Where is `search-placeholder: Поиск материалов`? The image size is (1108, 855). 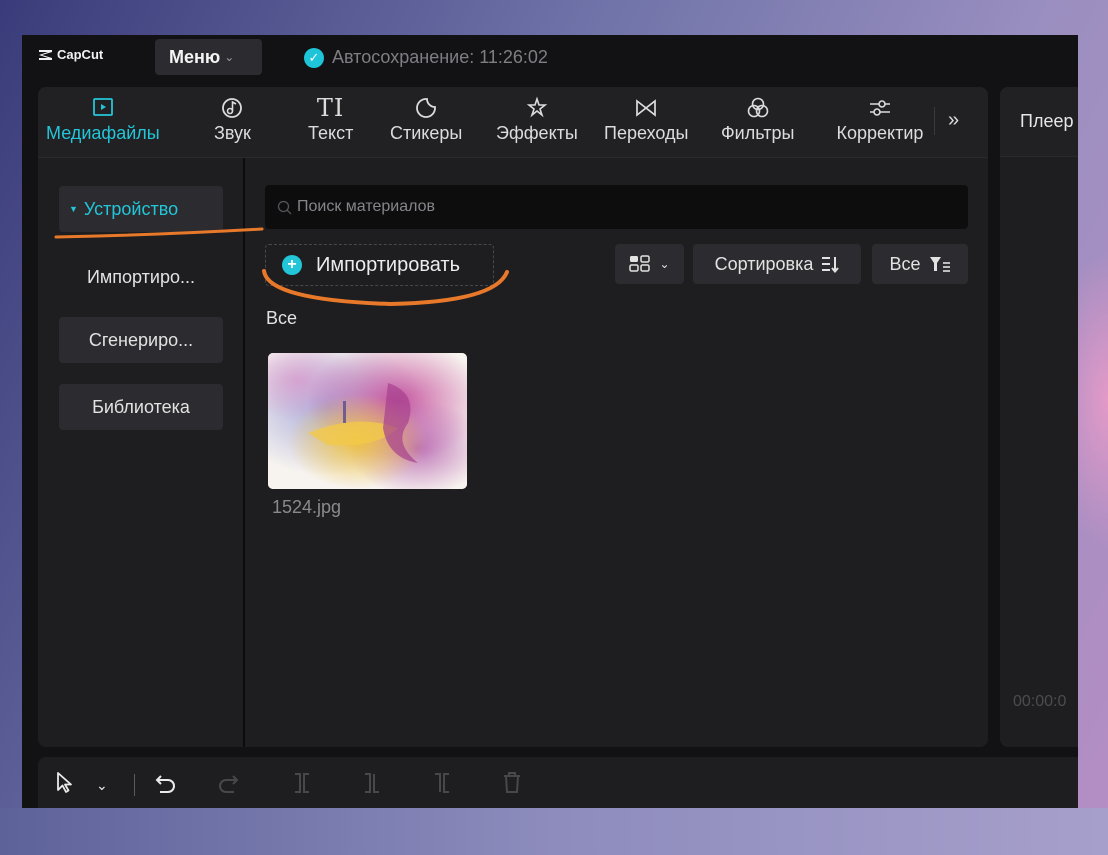 search-placeholder: Поиск материалов is located at coordinates (366, 206).